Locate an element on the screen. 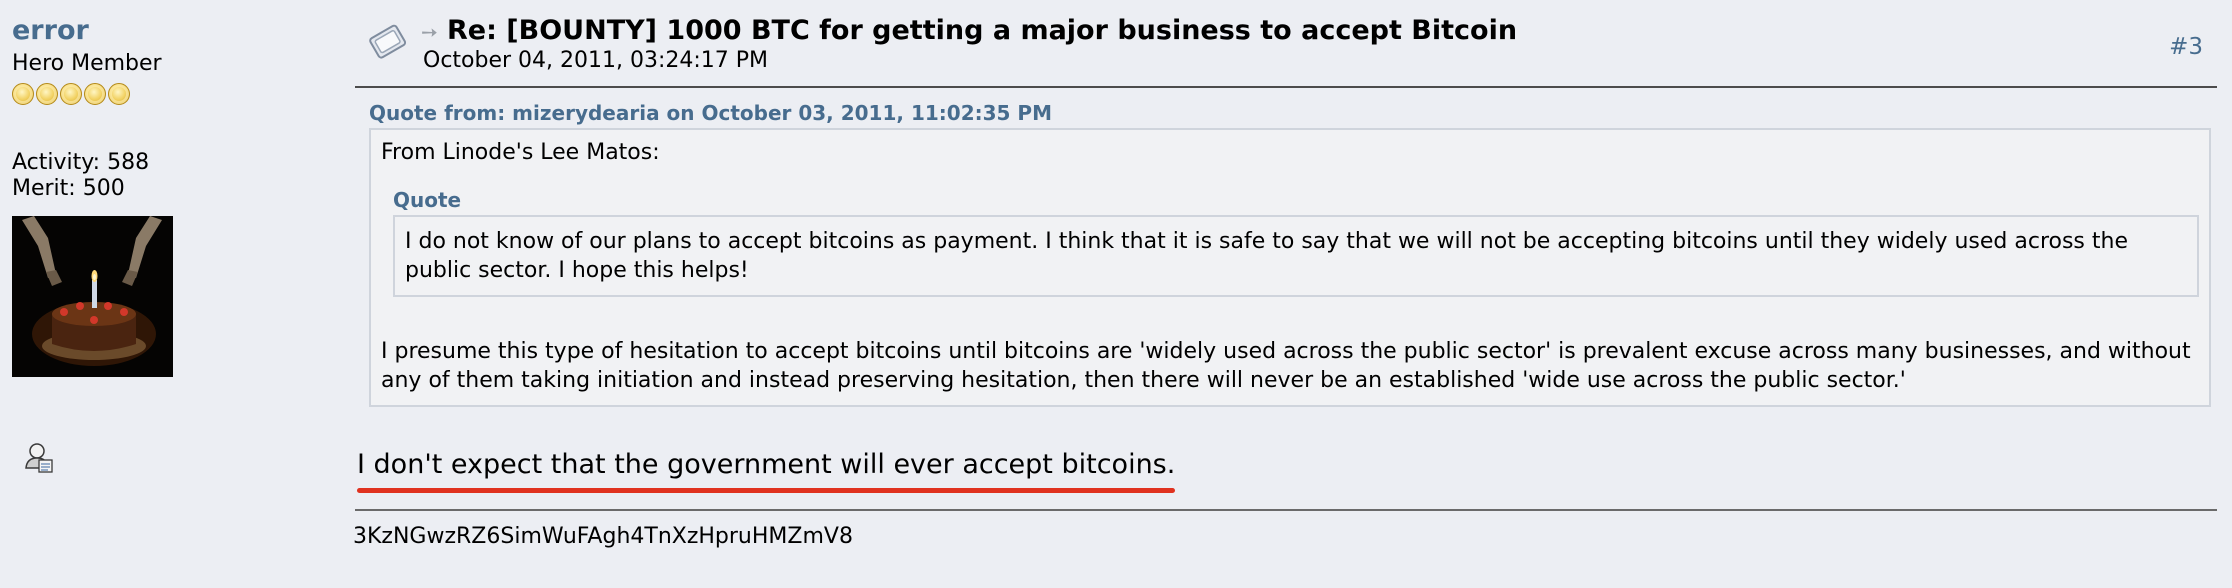  topic-icon is located at coordinates (389, 42).